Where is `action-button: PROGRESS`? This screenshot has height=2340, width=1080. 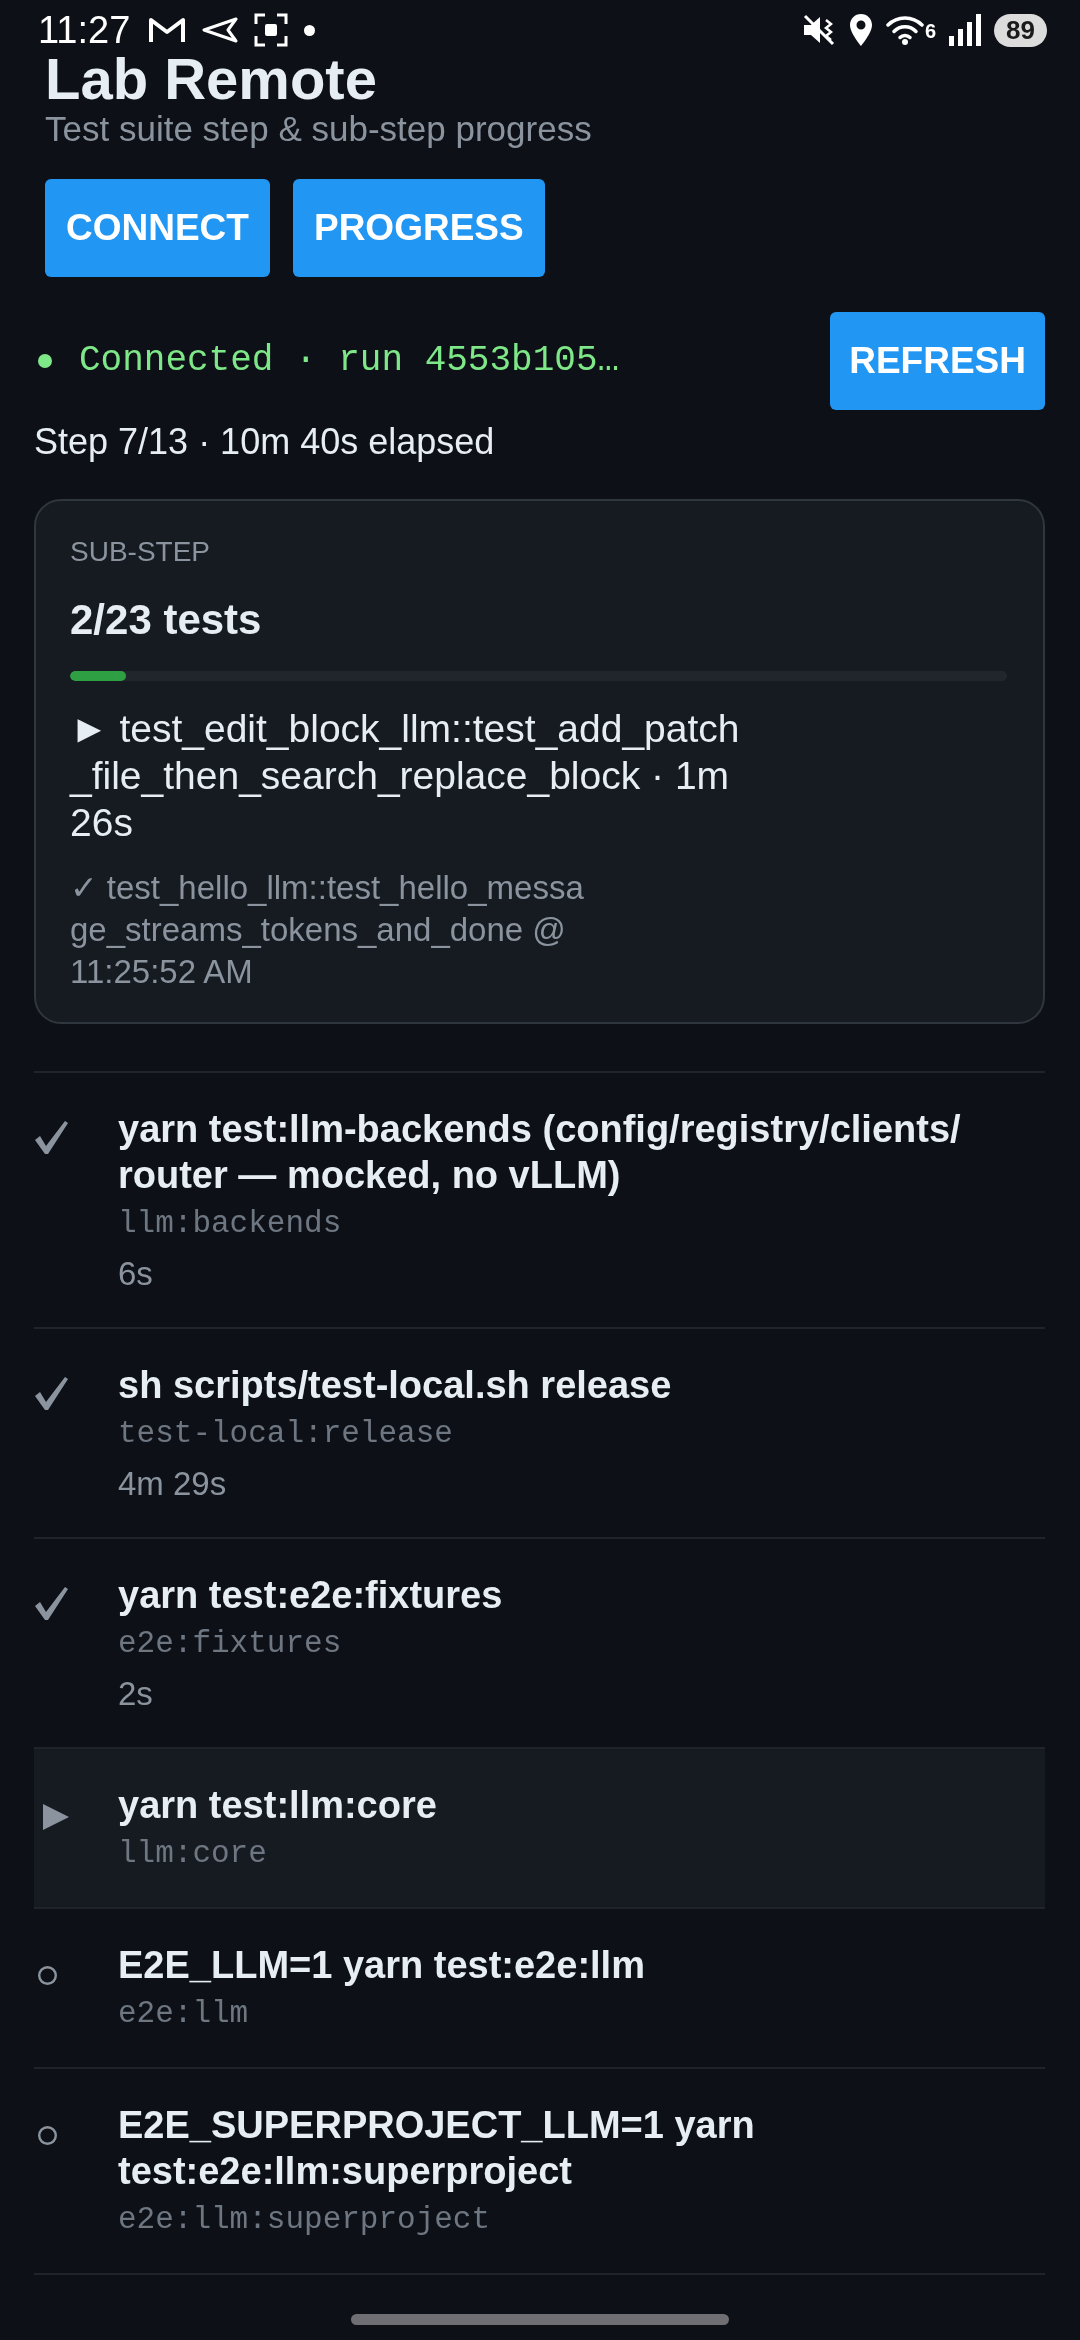 action-button: PROGRESS is located at coordinates (418, 228).